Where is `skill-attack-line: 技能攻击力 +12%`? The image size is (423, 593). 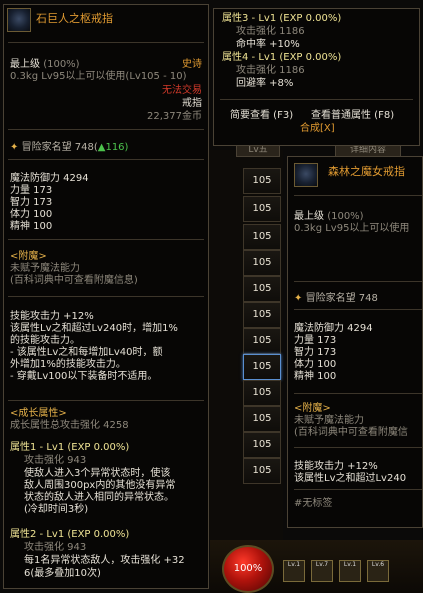 skill-attack-line: 技能攻击力 +12% is located at coordinates (336, 466).